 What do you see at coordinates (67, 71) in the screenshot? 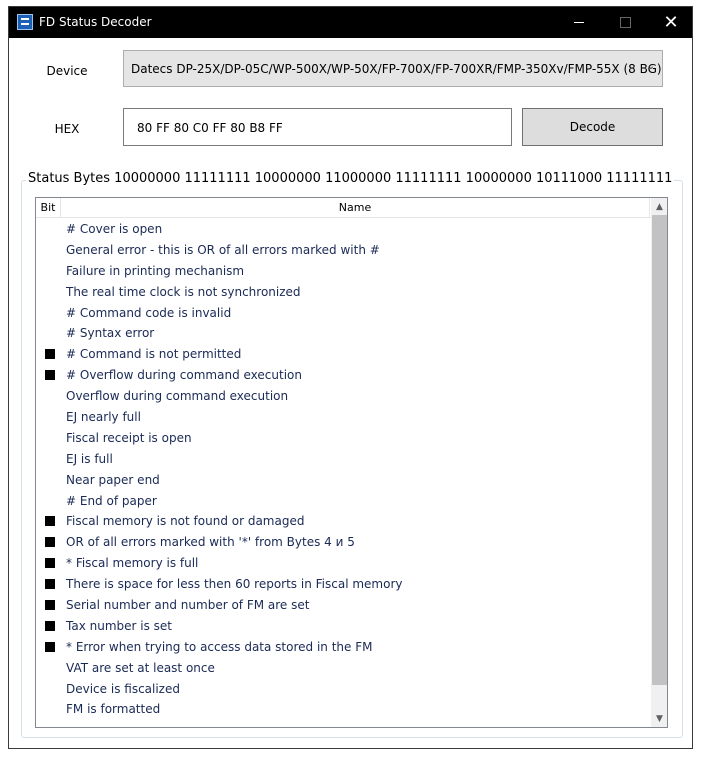
I see `device-label: Device` at bounding box center [67, 71].